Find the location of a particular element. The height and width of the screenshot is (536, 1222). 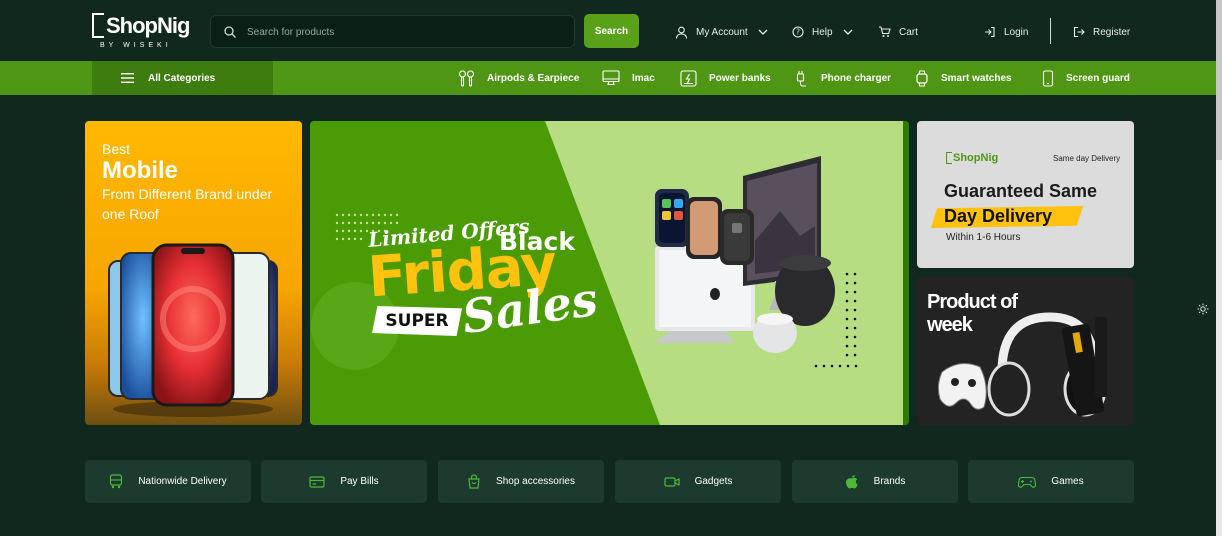

battery-icon is located at coordinates (688, 78).